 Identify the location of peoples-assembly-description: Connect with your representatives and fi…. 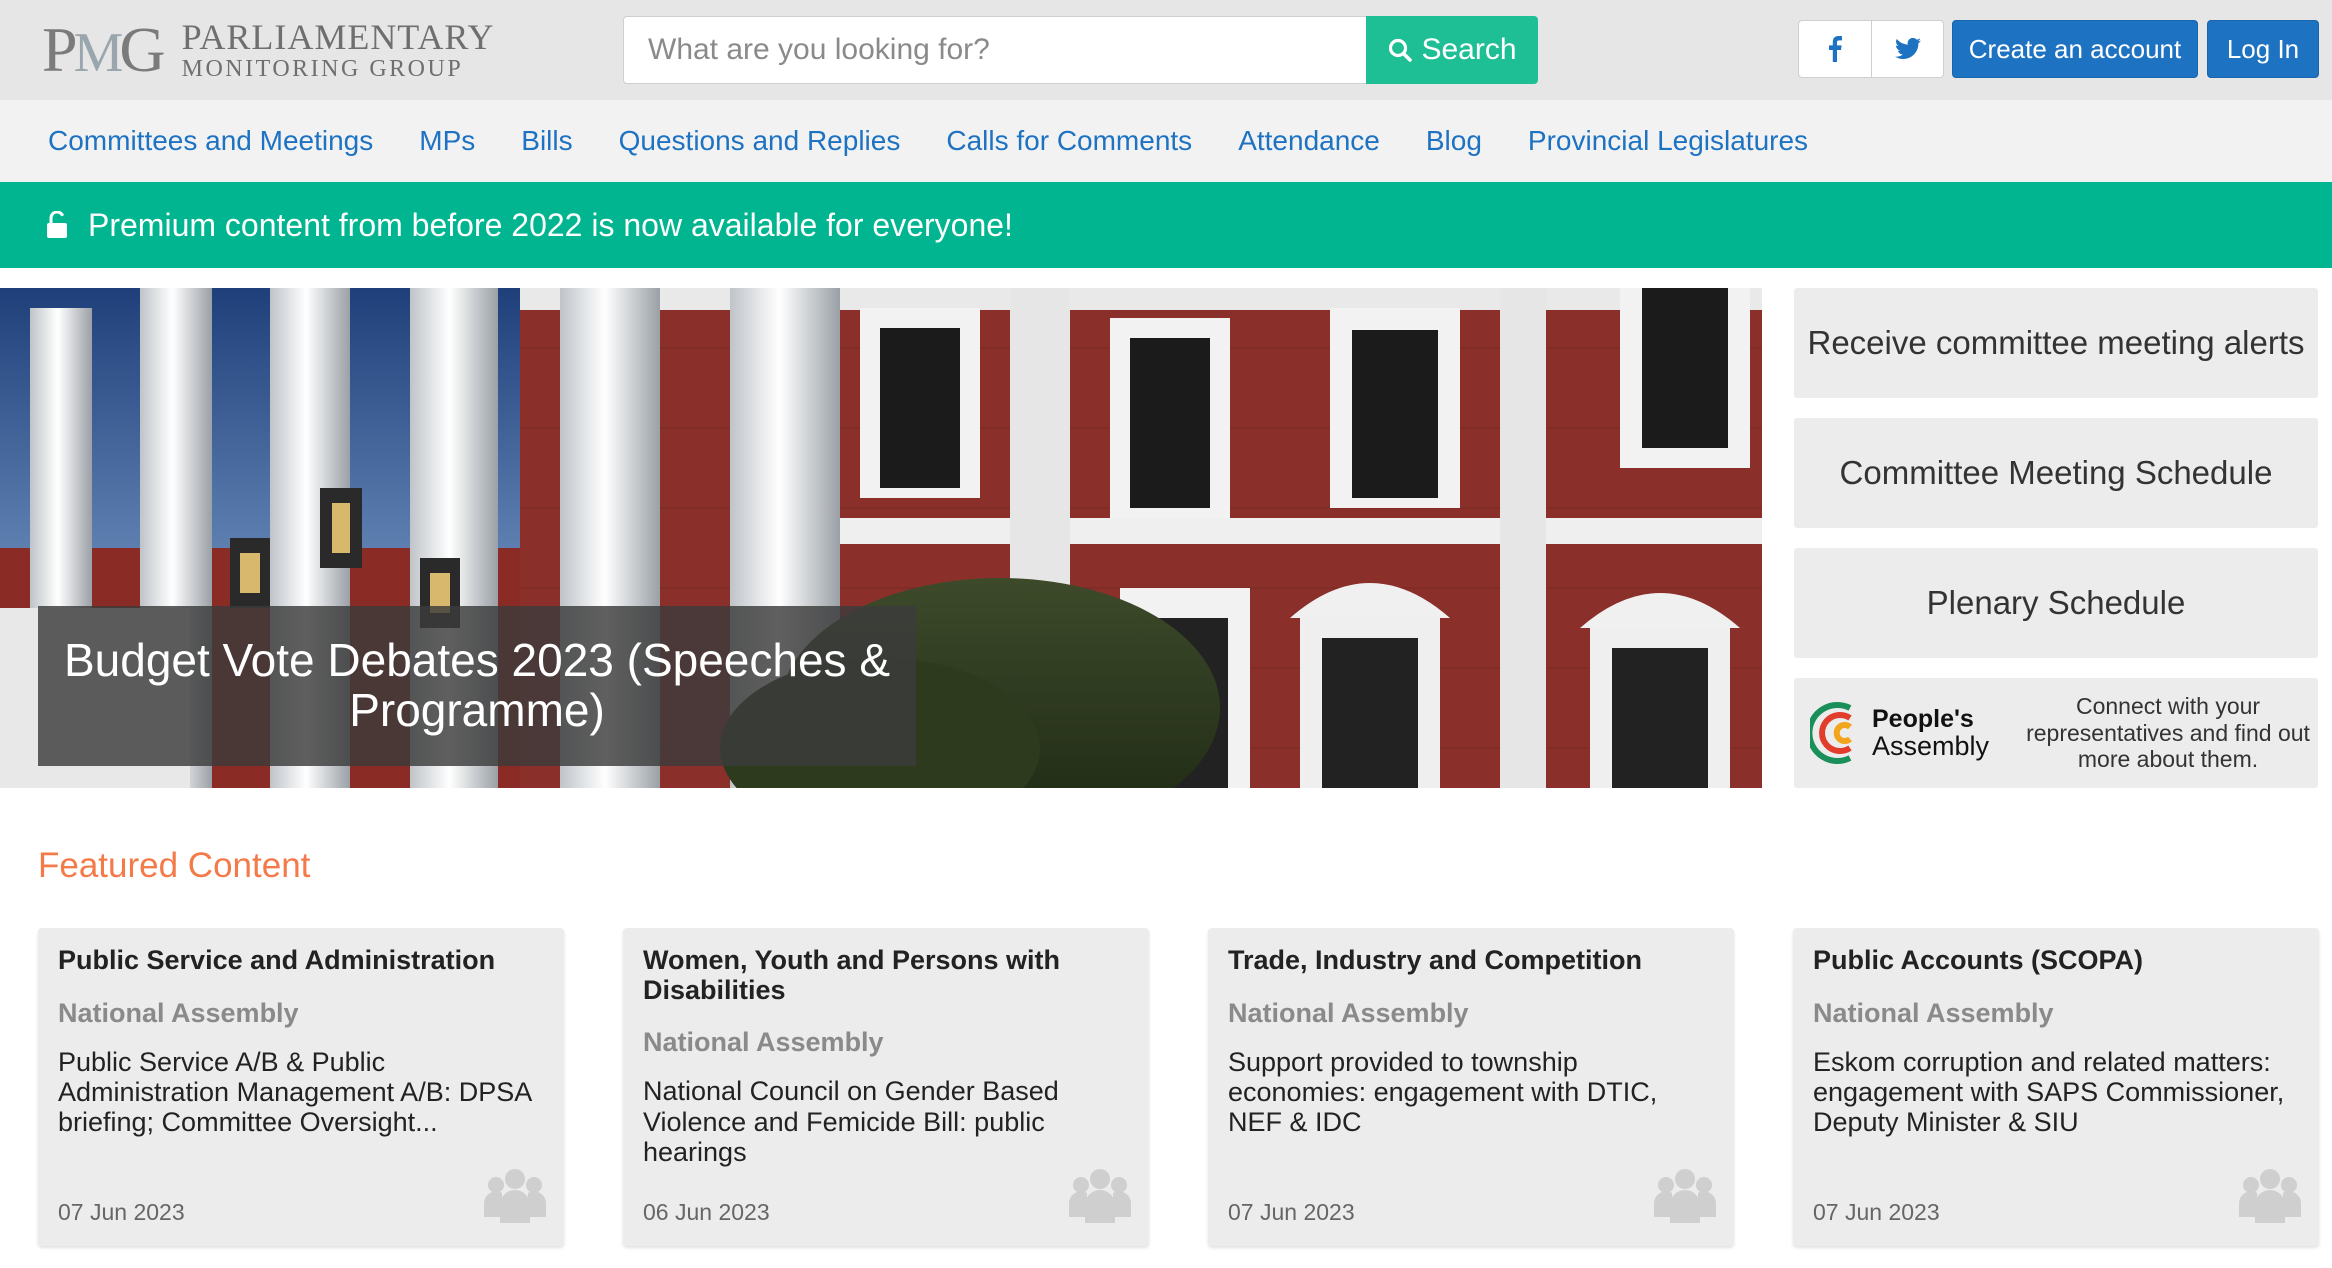
(2168, 733).